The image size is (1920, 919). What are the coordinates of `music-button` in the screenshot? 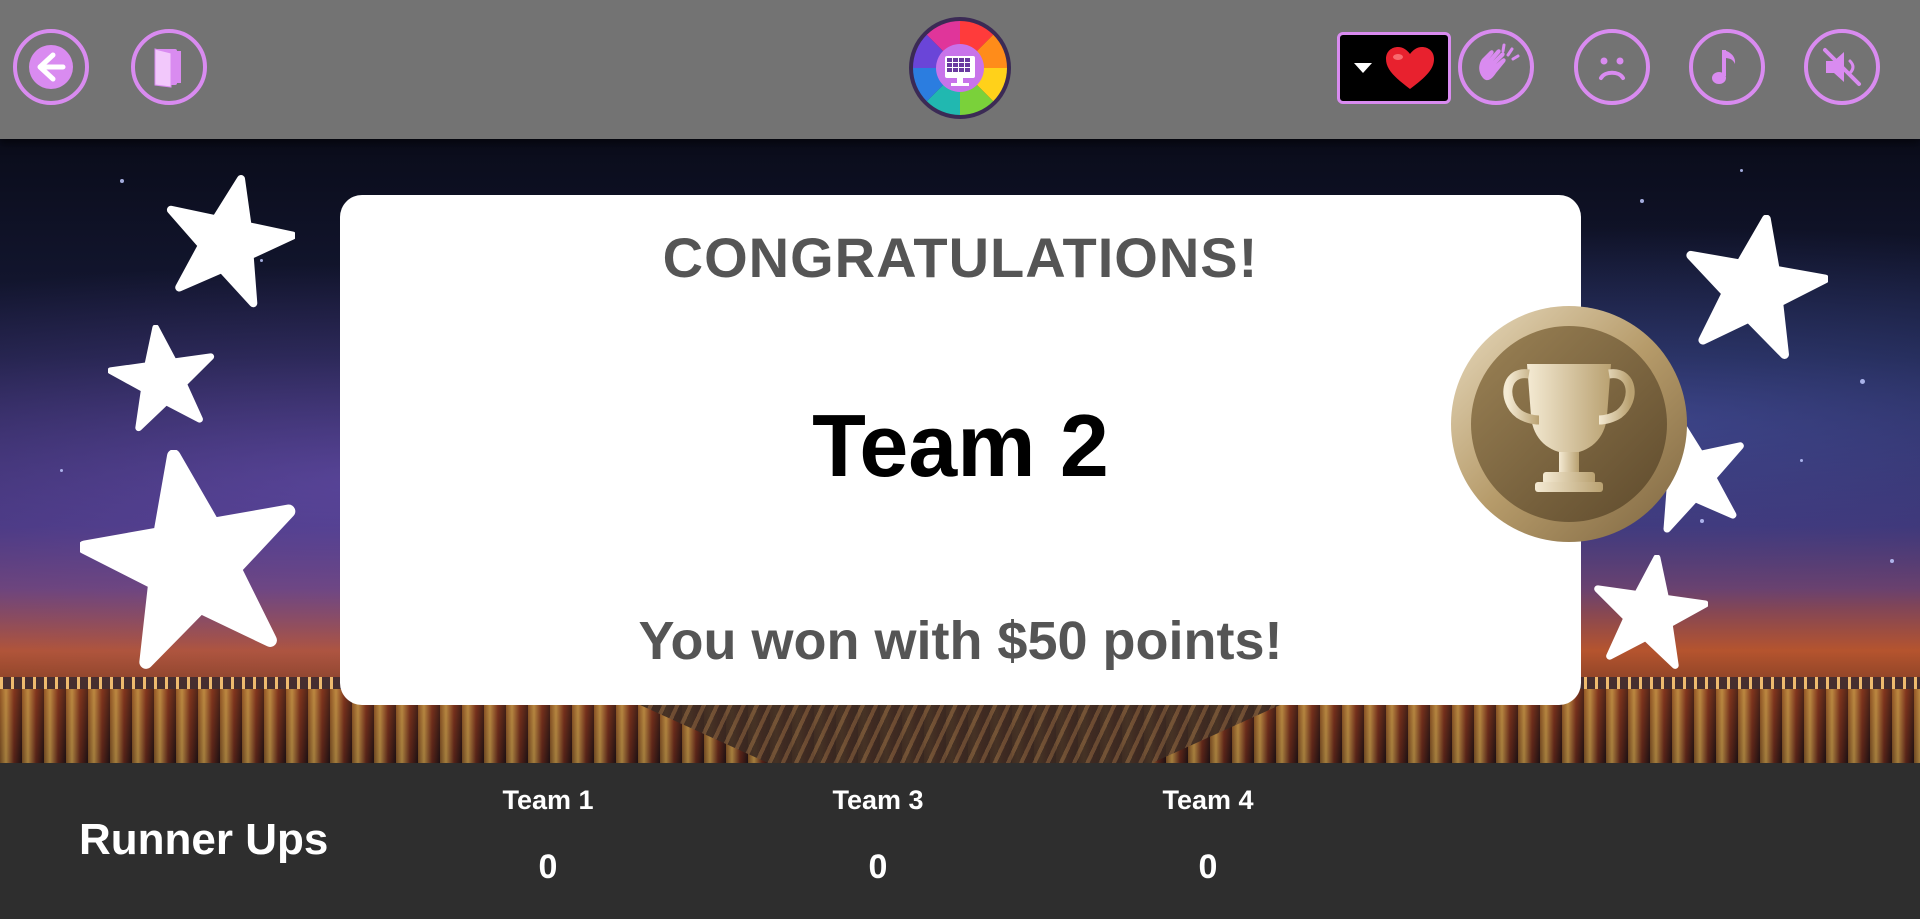 It's located at (1727, 67).